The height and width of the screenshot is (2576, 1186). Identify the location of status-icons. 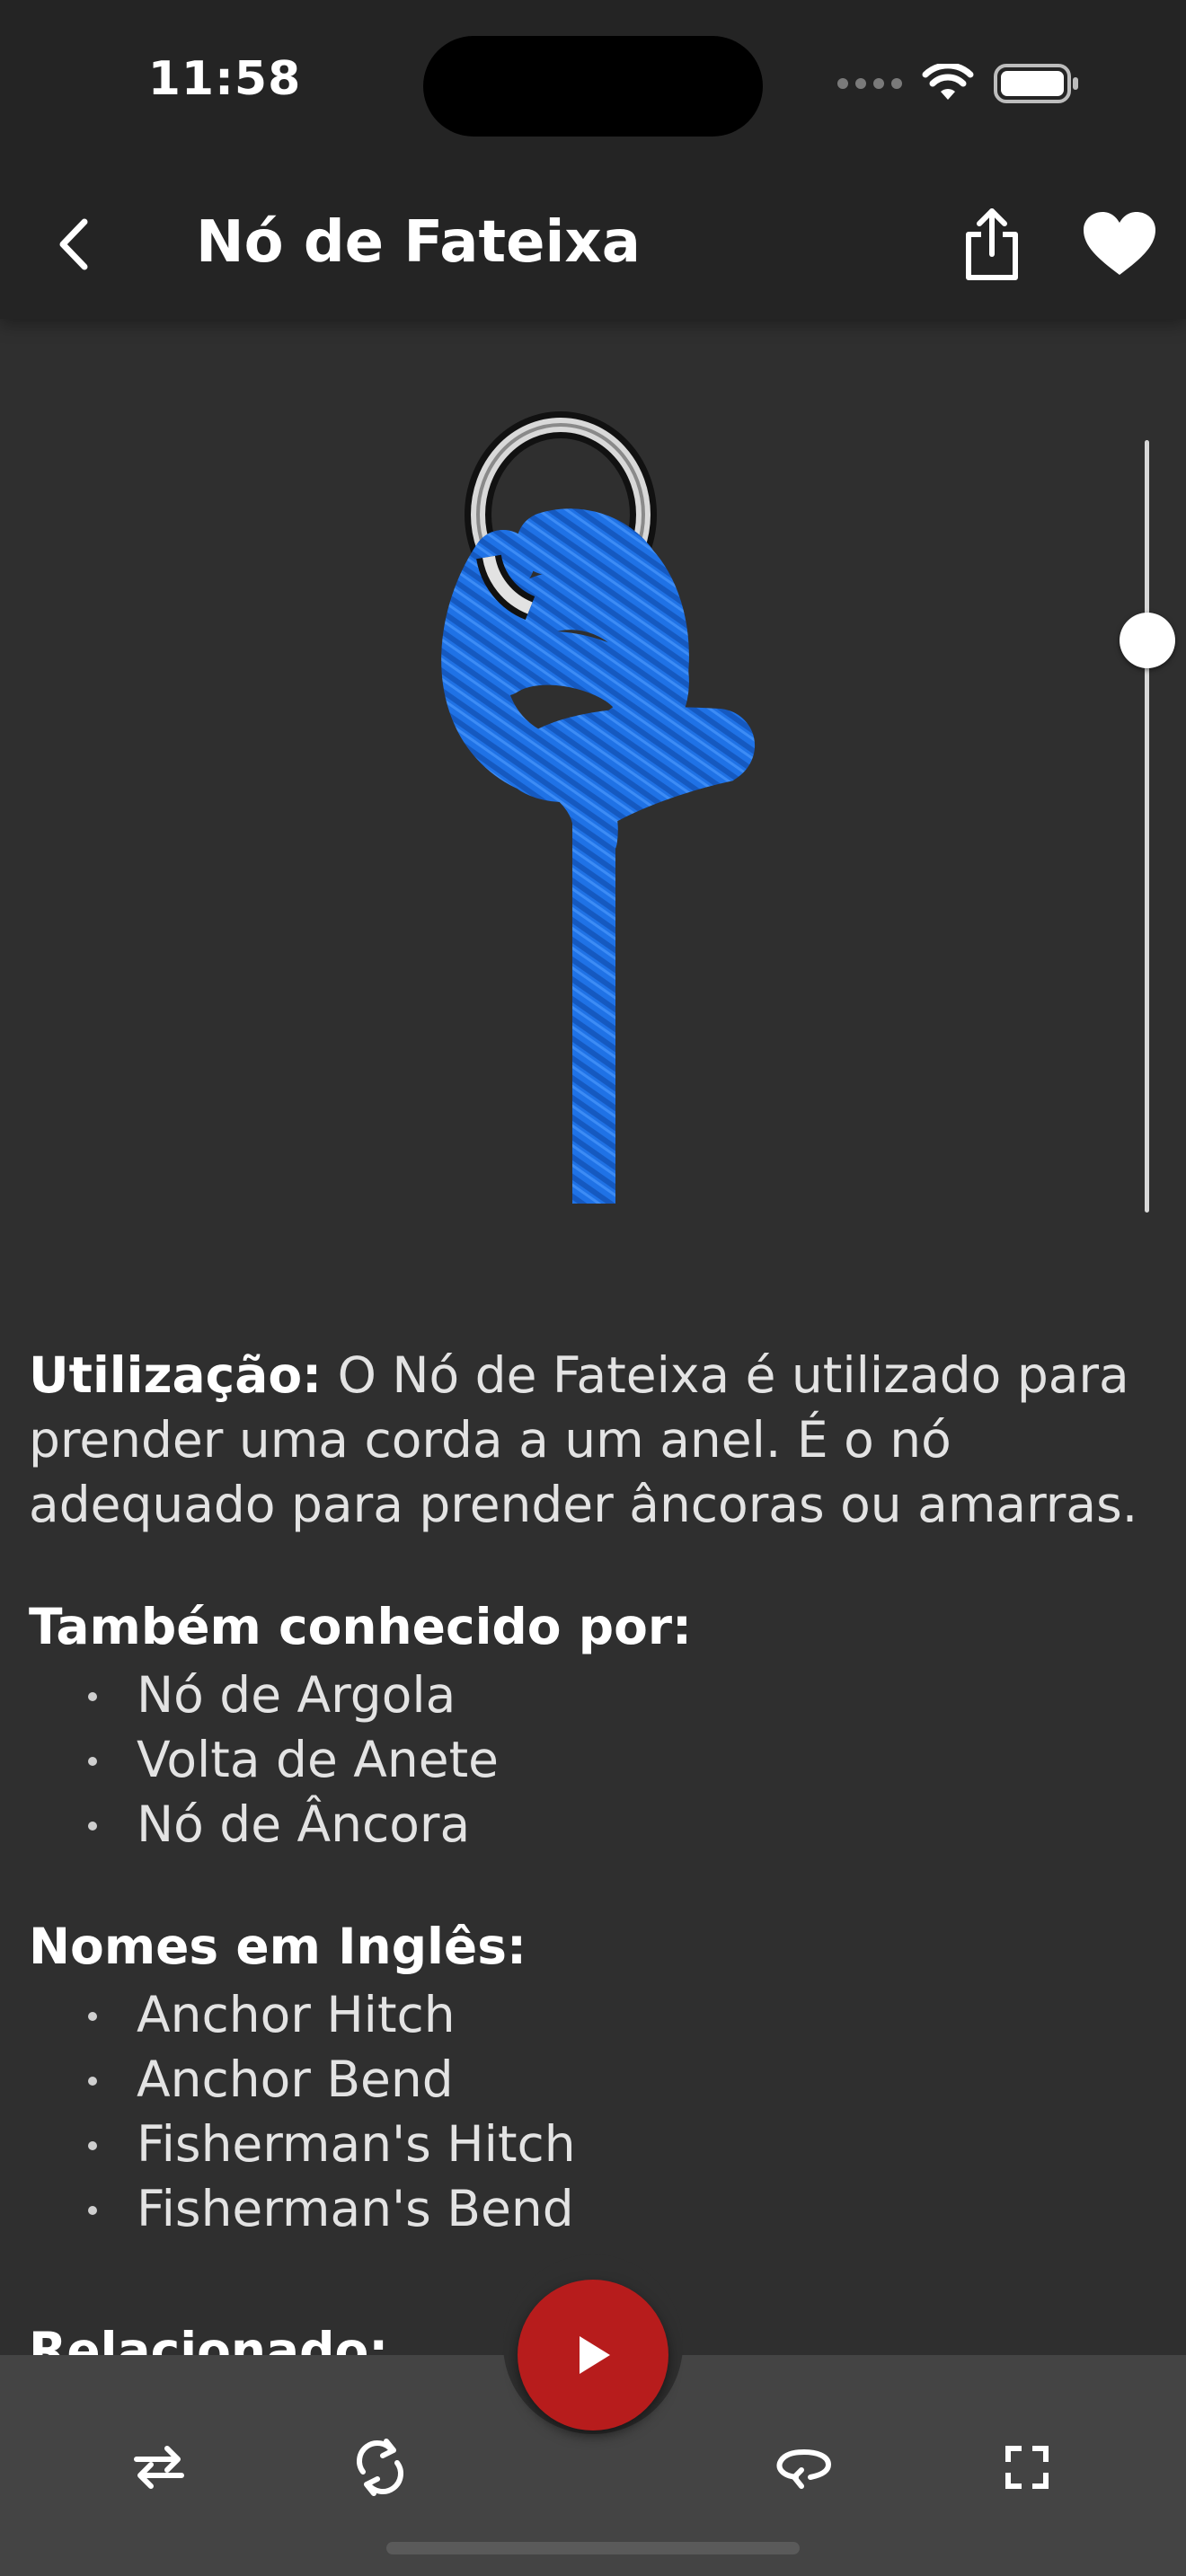
(958, 83).